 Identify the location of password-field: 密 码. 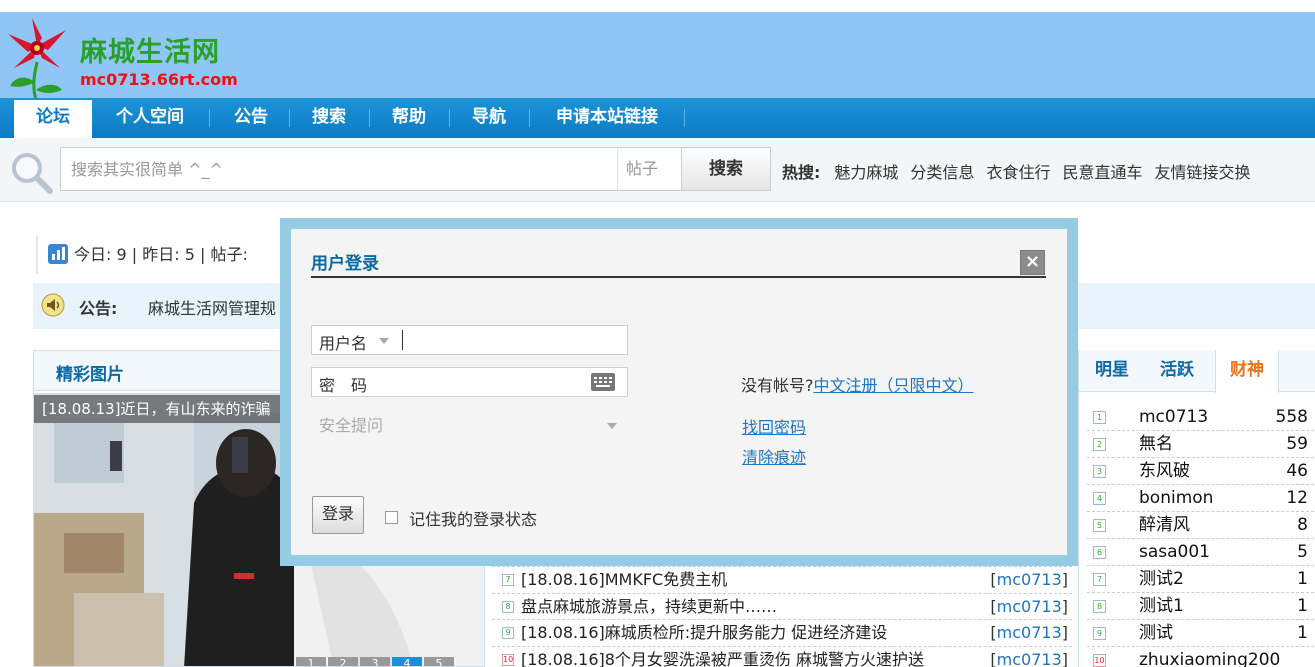
(469, 382).